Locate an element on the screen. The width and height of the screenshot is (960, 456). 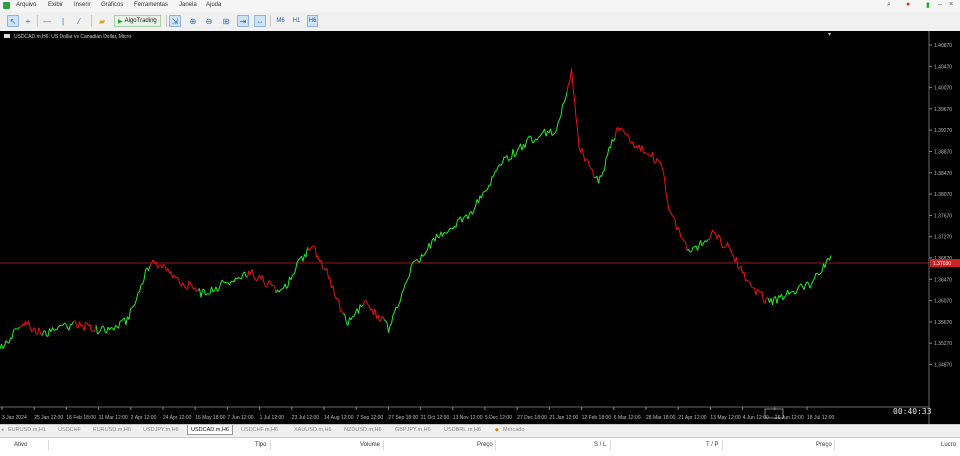
time-tick-label: 13 May 12:00 is located at coordinates (725, 418).